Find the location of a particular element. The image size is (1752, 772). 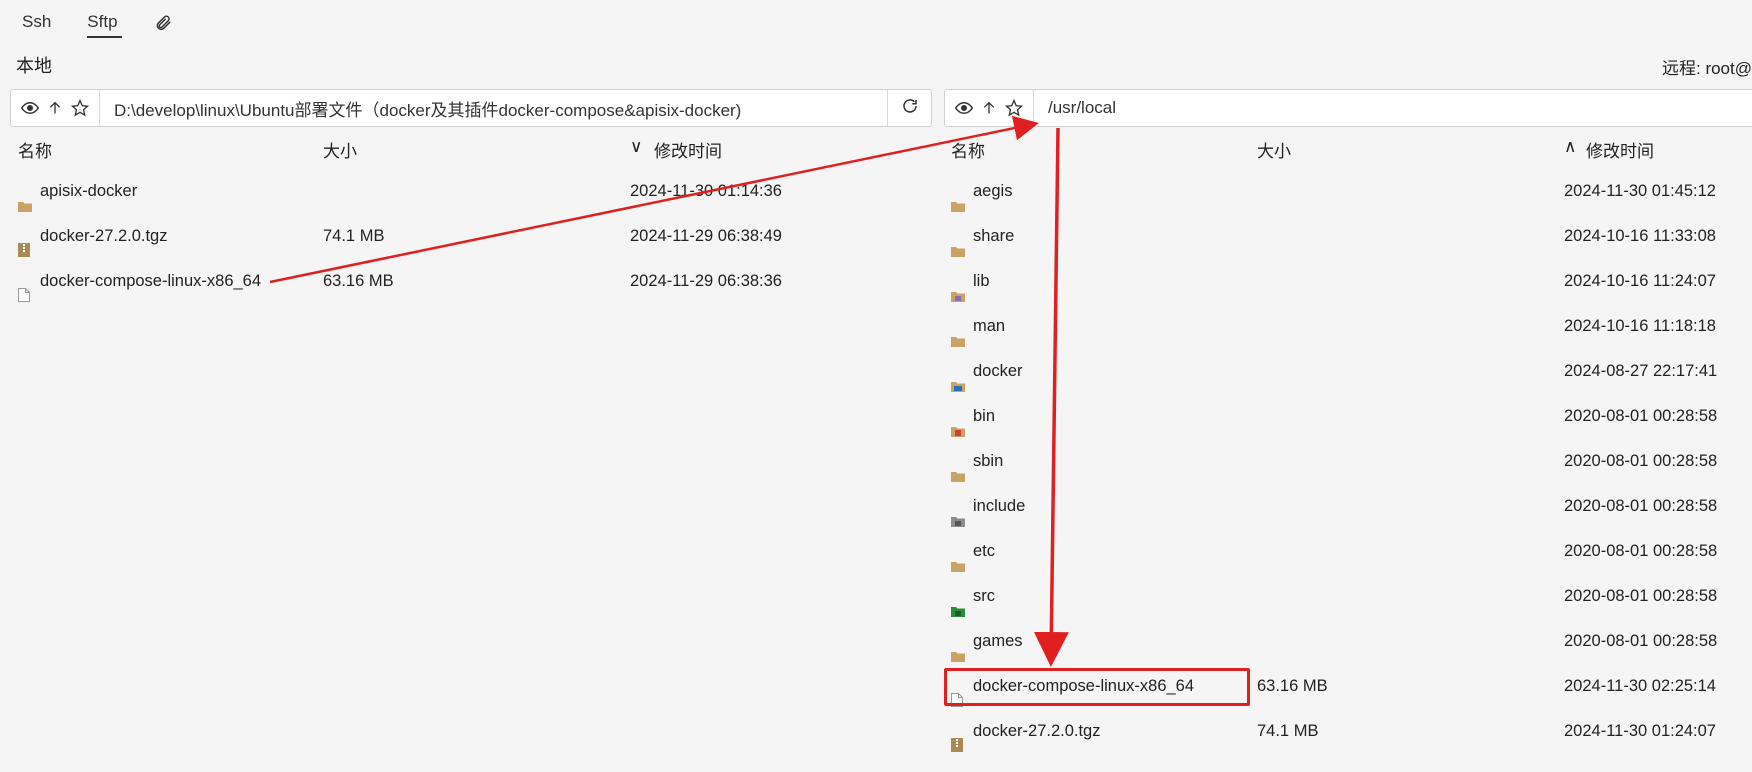

sort-indicator: ∨ is located at coordinates (636, 147).